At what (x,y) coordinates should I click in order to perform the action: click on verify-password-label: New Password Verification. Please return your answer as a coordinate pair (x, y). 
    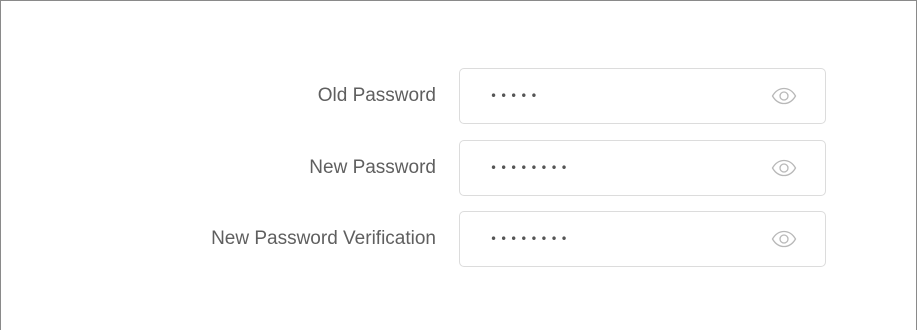
    Looking at the image, I should click on (323, 238).